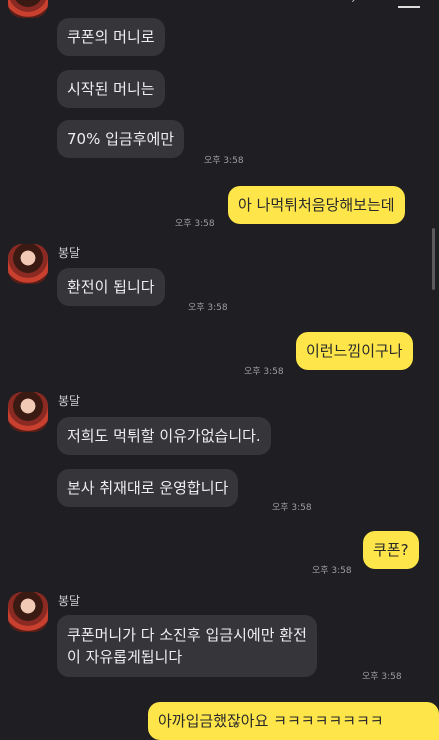 This screenshot has width=439, height=740. What do you see at coordinates (111, 89) in the screenshot?
I see `message-bubble: 시작된 머니는` at bounding box center [111, 89].